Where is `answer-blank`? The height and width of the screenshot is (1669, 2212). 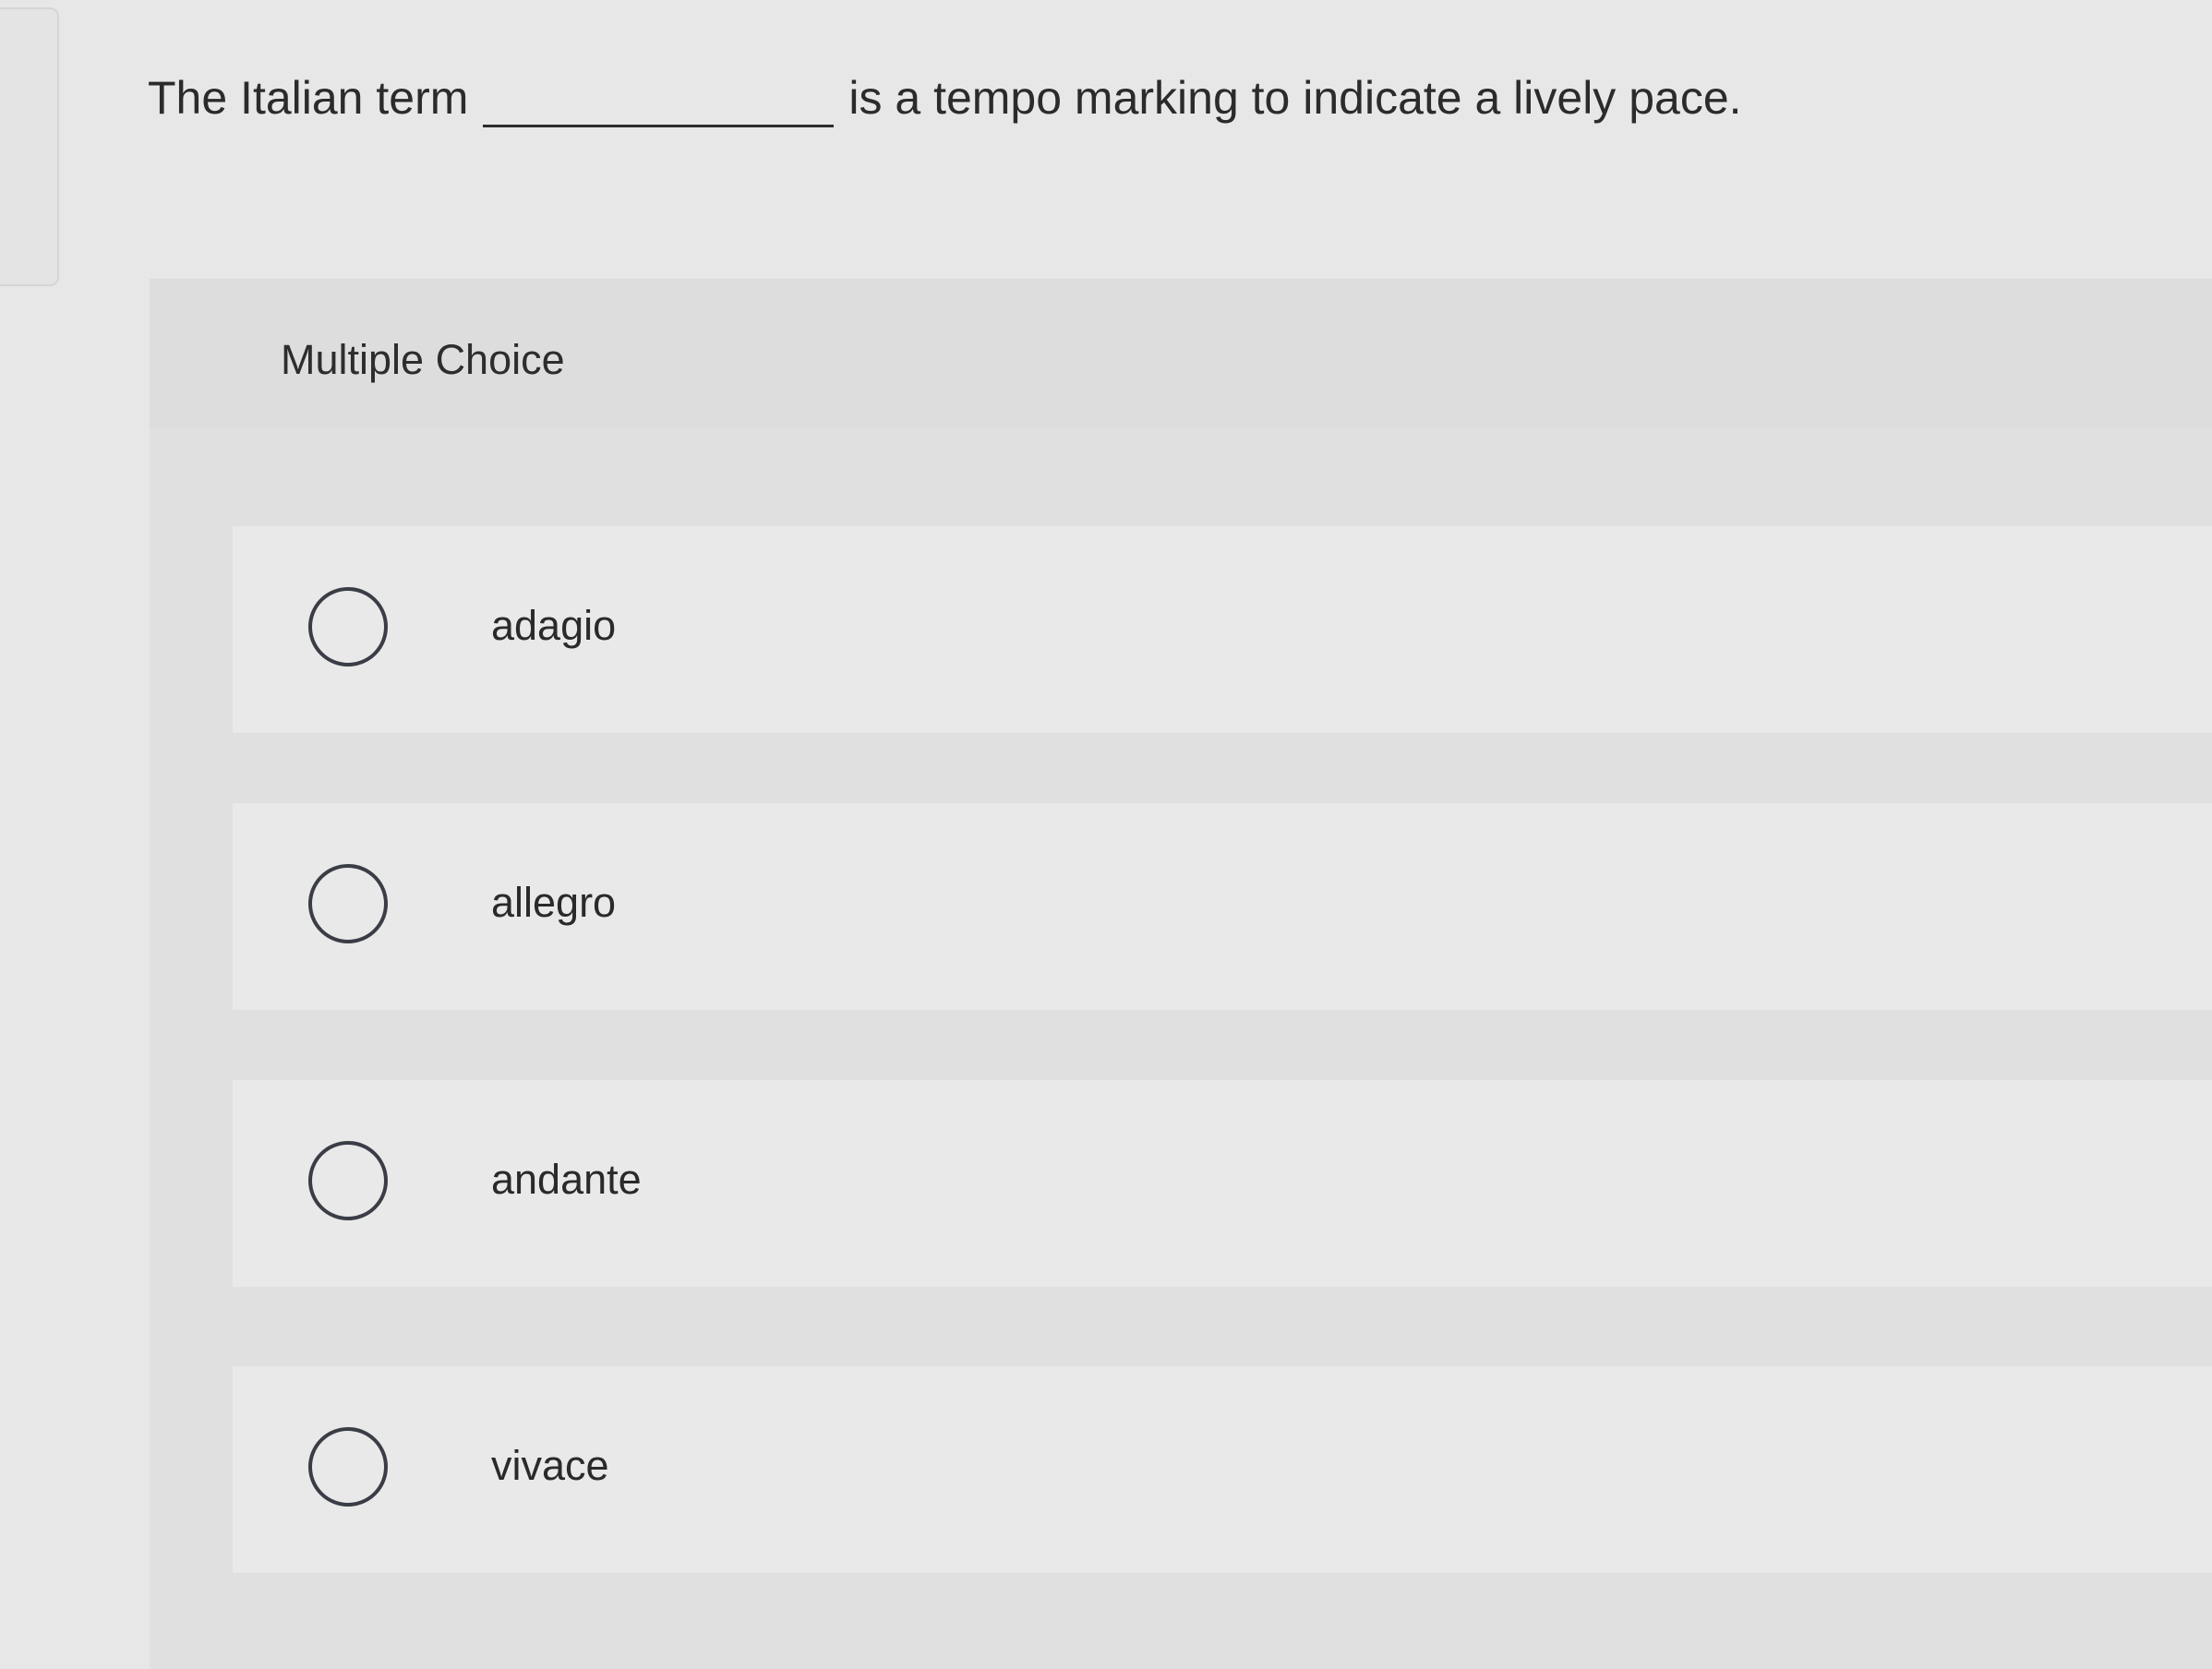
answer-blank is located at coordinates (659, 102).